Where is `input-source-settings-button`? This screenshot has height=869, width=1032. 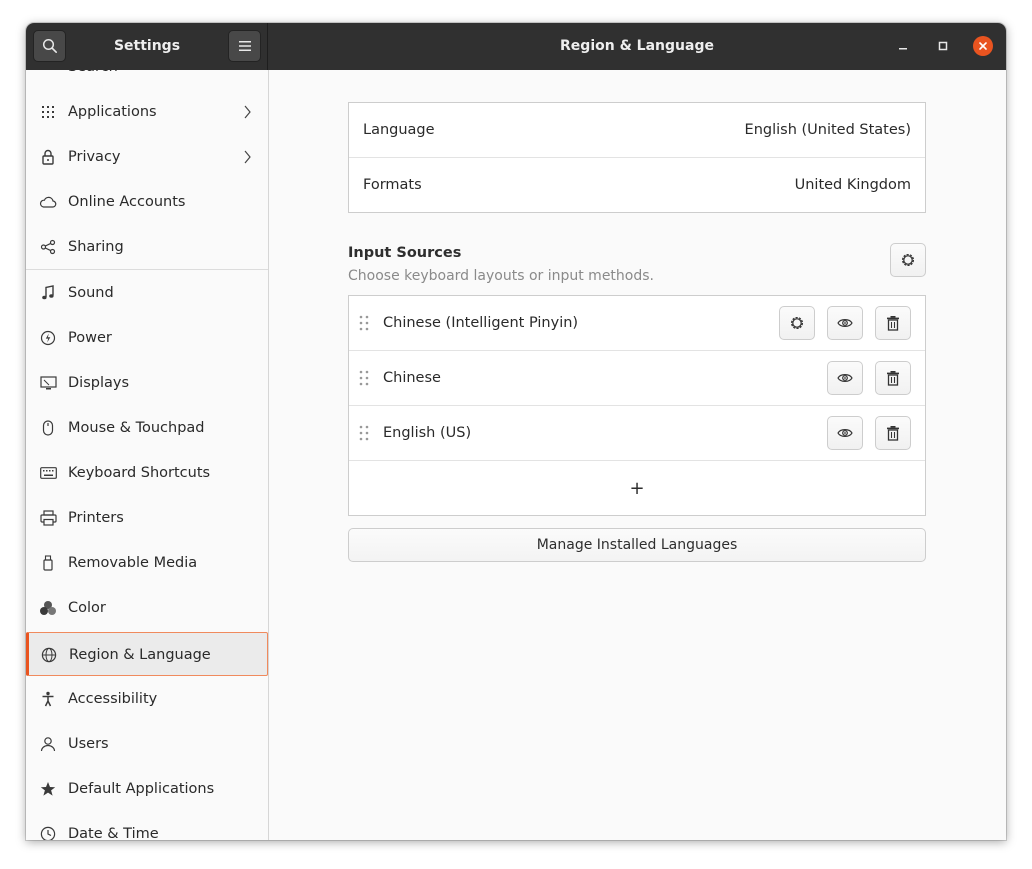
input-source-settings-button is located at coordinates (797, 323).